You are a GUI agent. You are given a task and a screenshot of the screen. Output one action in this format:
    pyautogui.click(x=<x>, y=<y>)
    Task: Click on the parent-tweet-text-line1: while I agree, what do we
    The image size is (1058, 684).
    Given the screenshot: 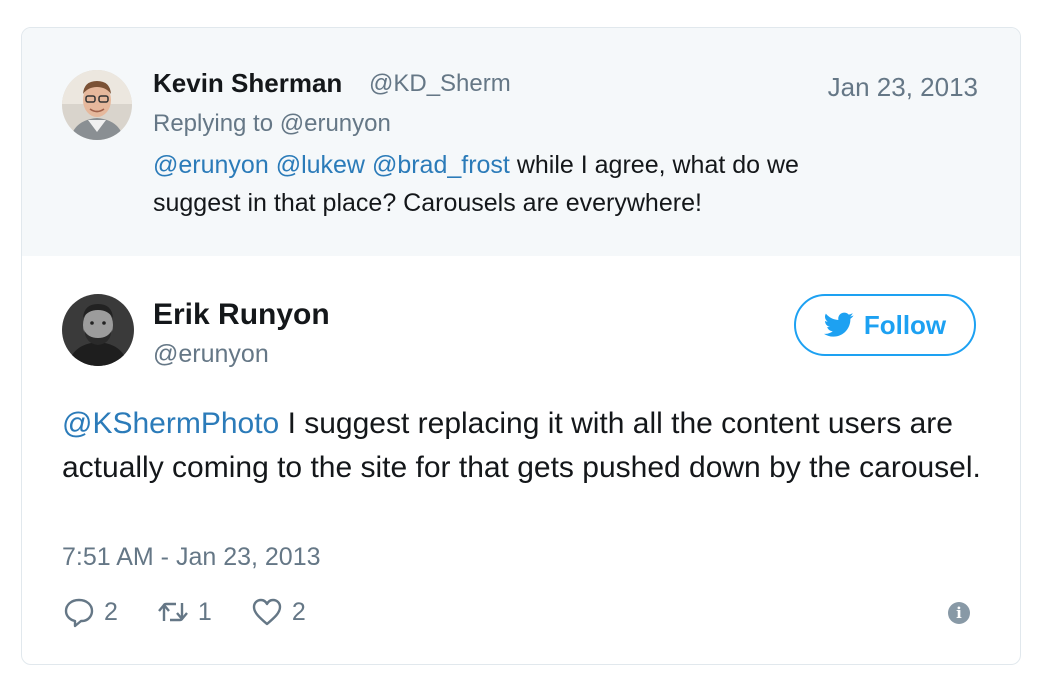 What is the action you would take?
    pyautogui.click(x=657, y=165)
    